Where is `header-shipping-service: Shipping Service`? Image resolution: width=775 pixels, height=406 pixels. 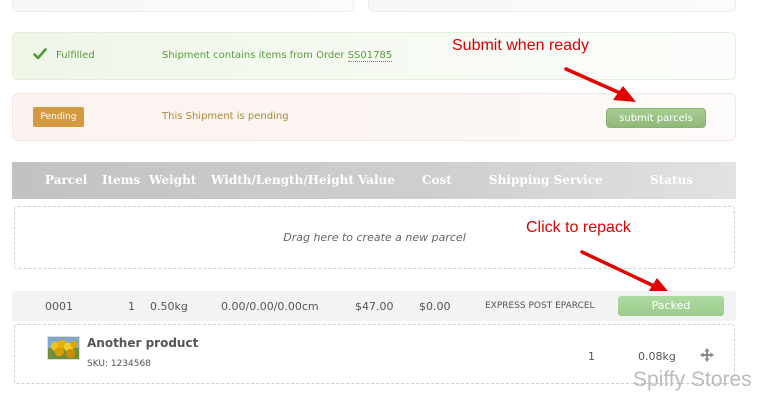 header-shipping-service: Shipping Service is located at coordinates (546, 180).